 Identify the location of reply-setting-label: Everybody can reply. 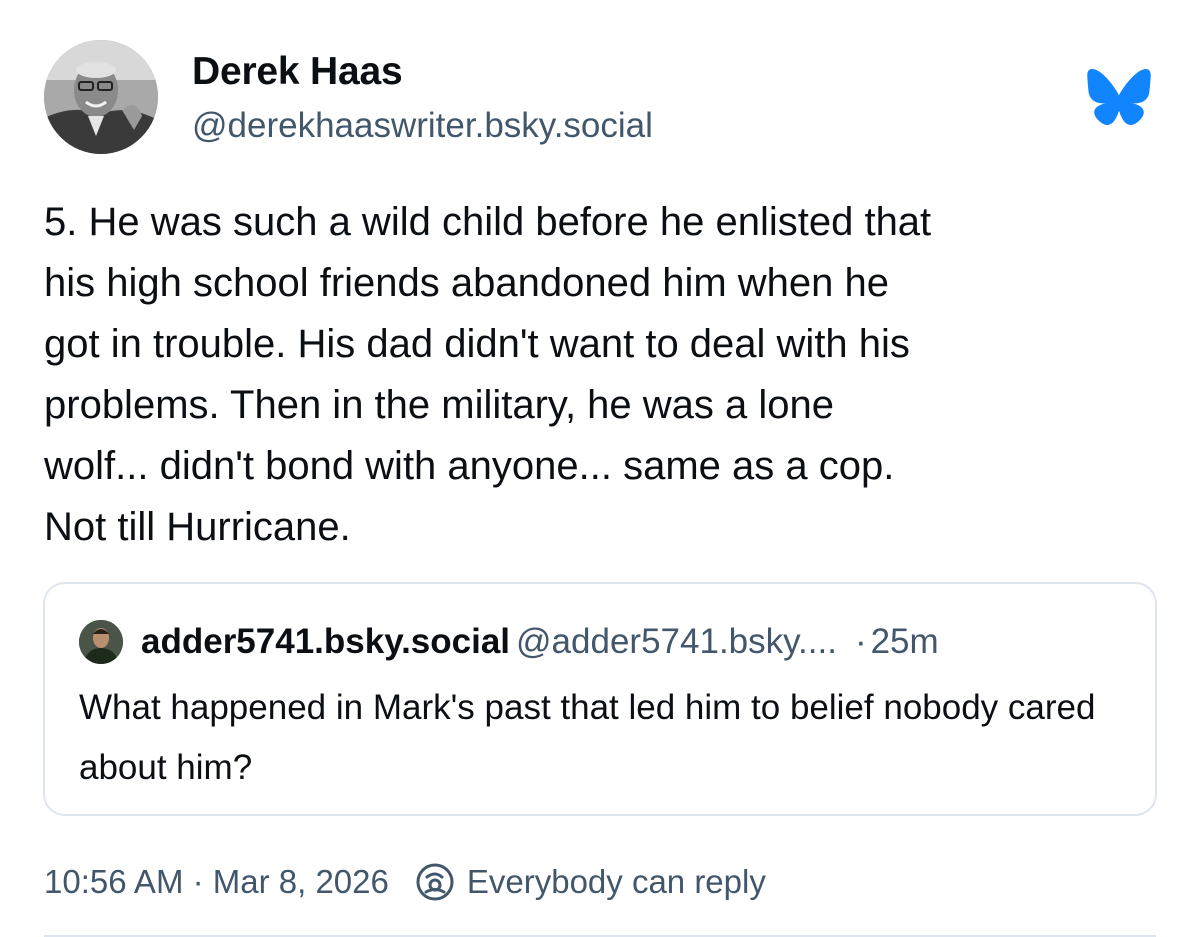
(616, 882).